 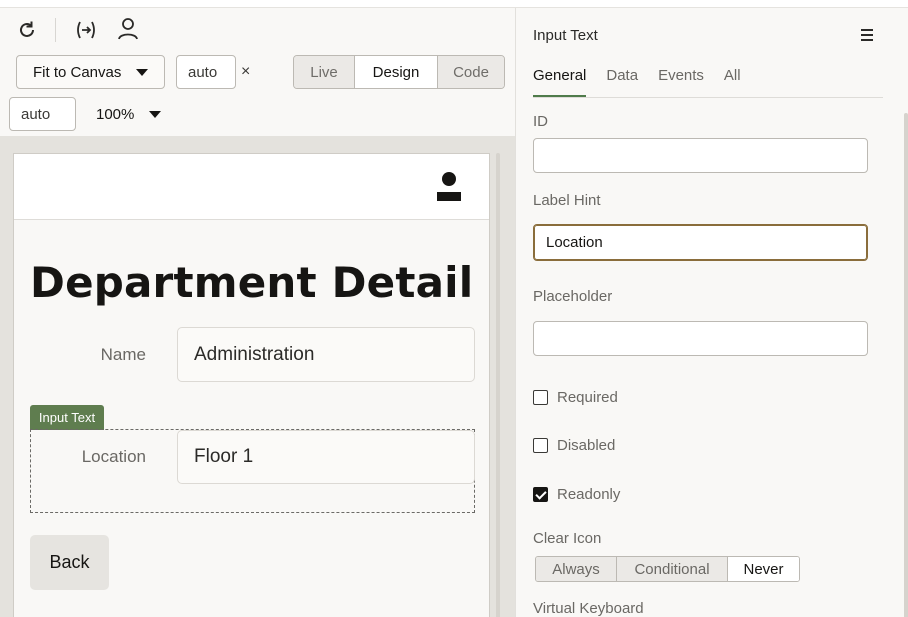 I want to click on name-label: Name, so click(x=123, y=354).